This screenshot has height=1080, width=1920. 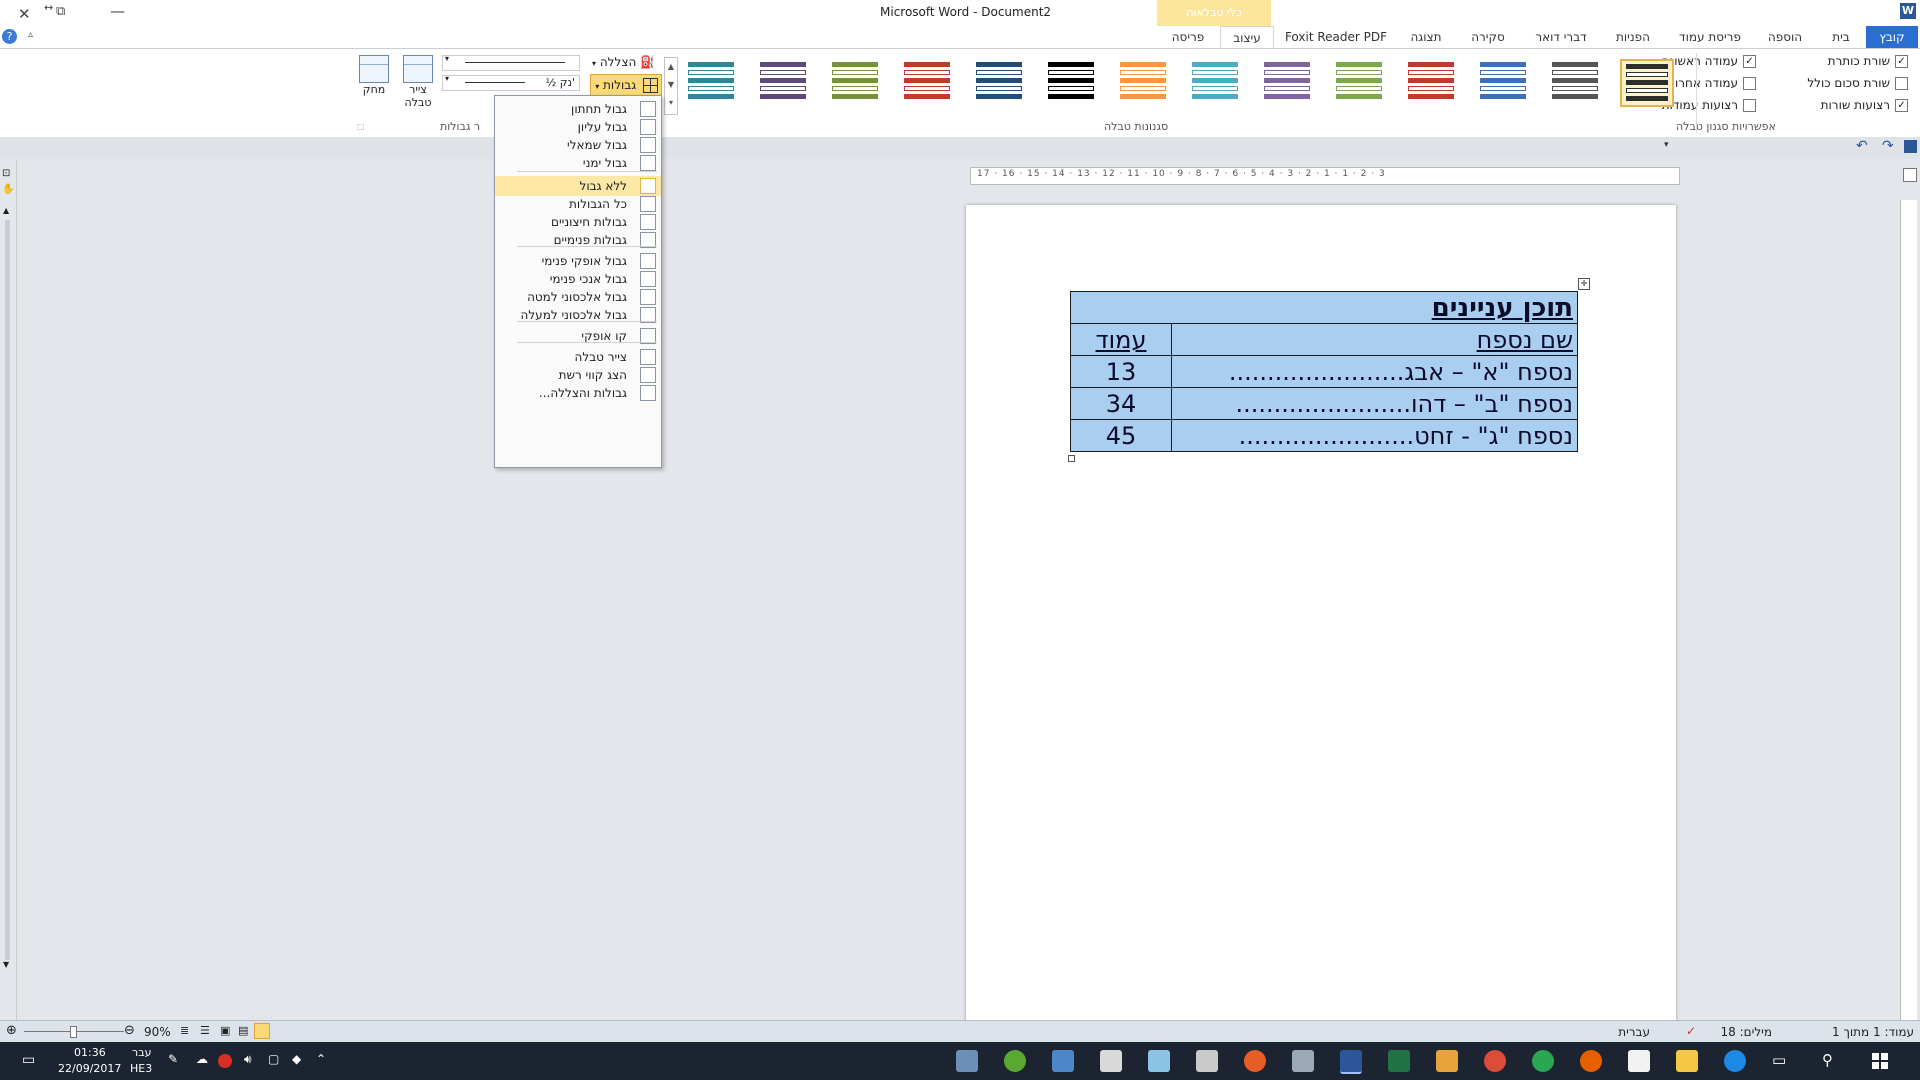 I want to click on search-icon: ⚲, so click(x=1827, y=1060).